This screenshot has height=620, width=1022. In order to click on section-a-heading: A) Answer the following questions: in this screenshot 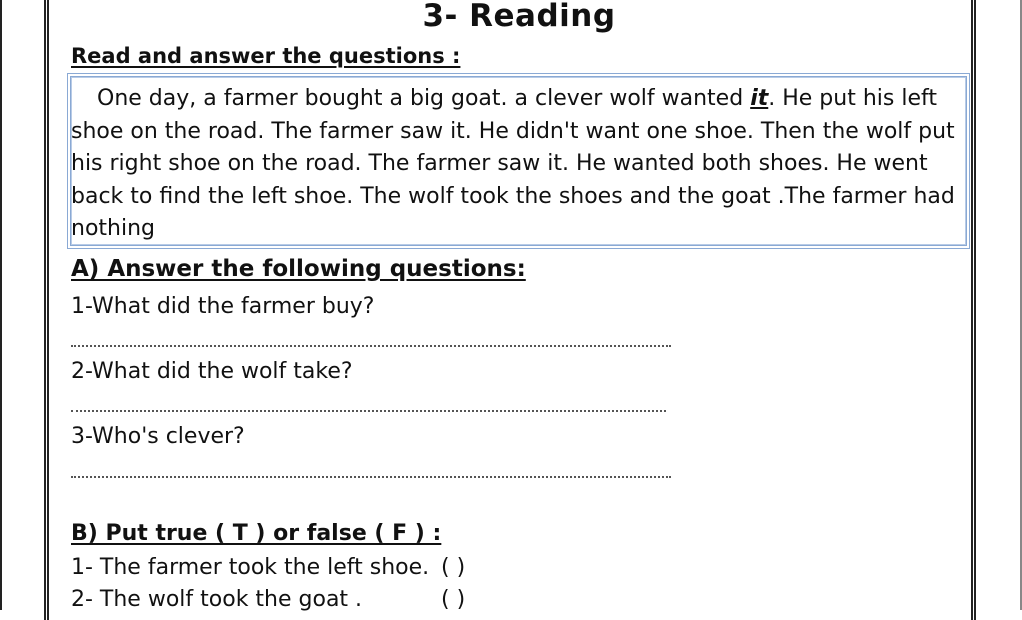, I will do `click(298, 269)`.